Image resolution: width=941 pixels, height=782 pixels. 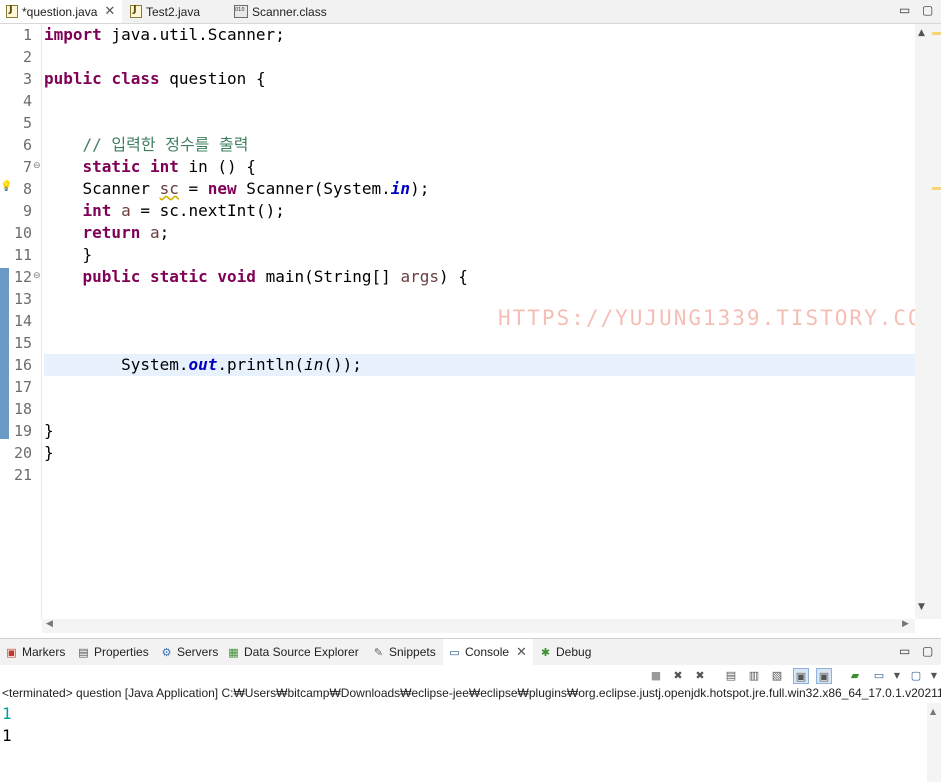 I want to click on static-method-call: in, so click(x=314, y=364).